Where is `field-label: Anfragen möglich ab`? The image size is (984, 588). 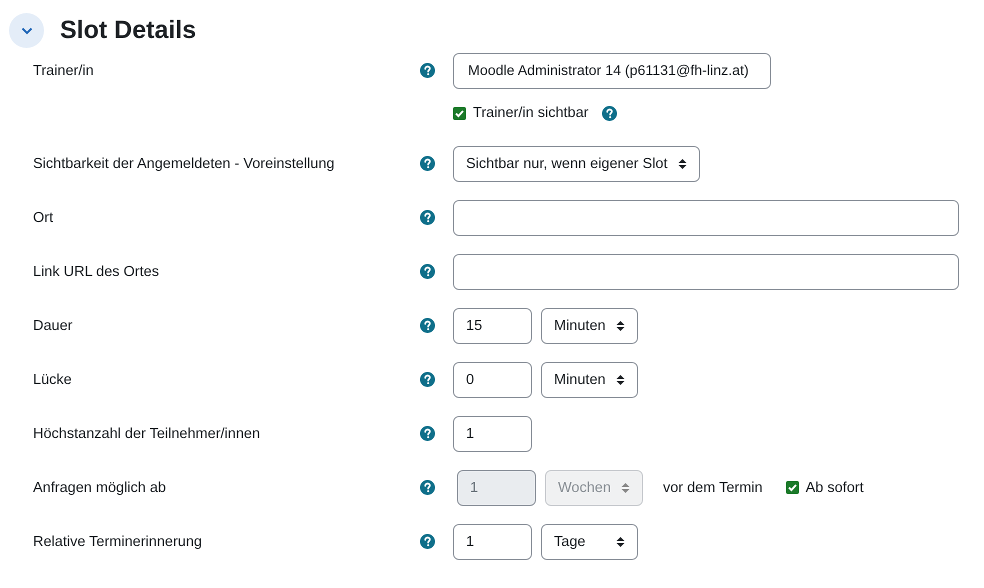
field-label: Anfragen möglich ab is located at coordinates (99, 488).